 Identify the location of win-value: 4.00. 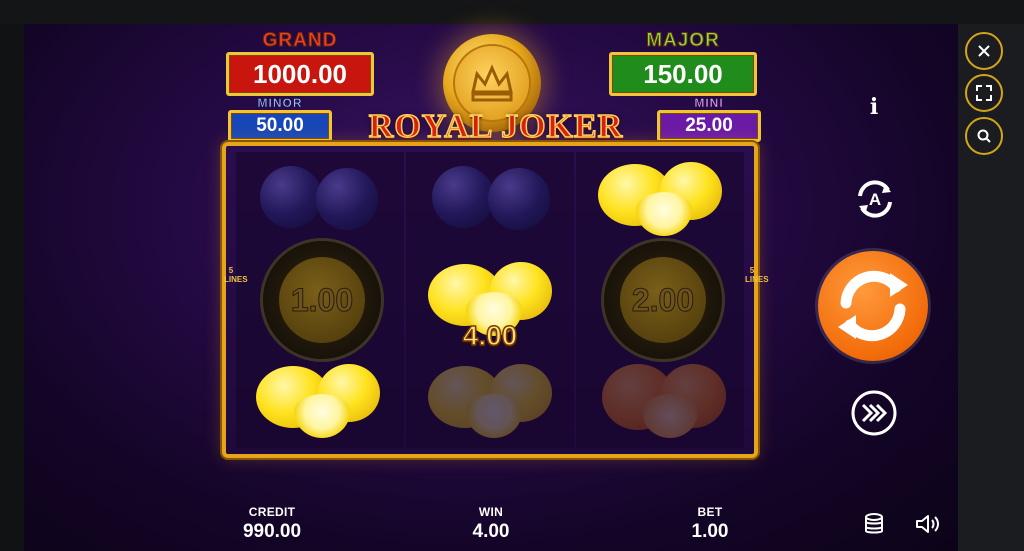
(491, 531).